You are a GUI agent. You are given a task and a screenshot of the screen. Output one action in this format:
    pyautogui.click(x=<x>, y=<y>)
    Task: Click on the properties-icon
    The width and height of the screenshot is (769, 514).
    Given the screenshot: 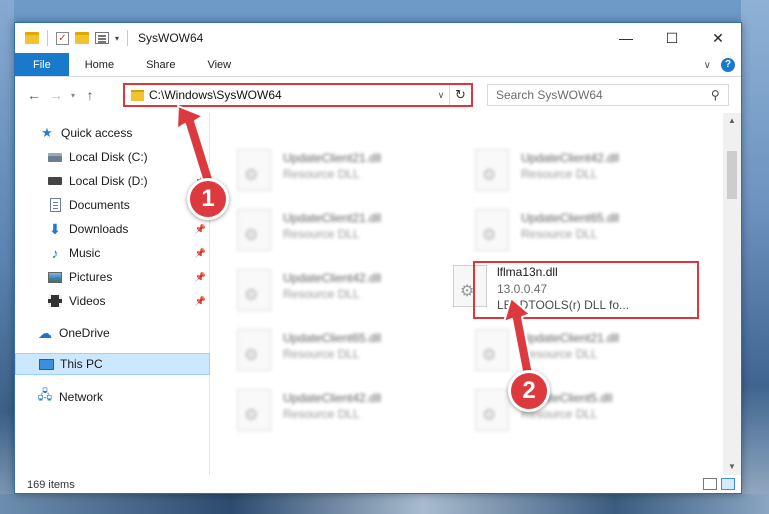 What is the action you would take?
    pyautogui.click(x=102, y=38)
    